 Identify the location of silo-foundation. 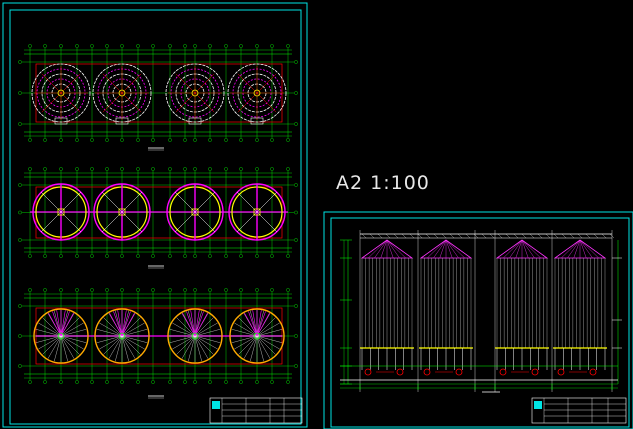
(122, 336).